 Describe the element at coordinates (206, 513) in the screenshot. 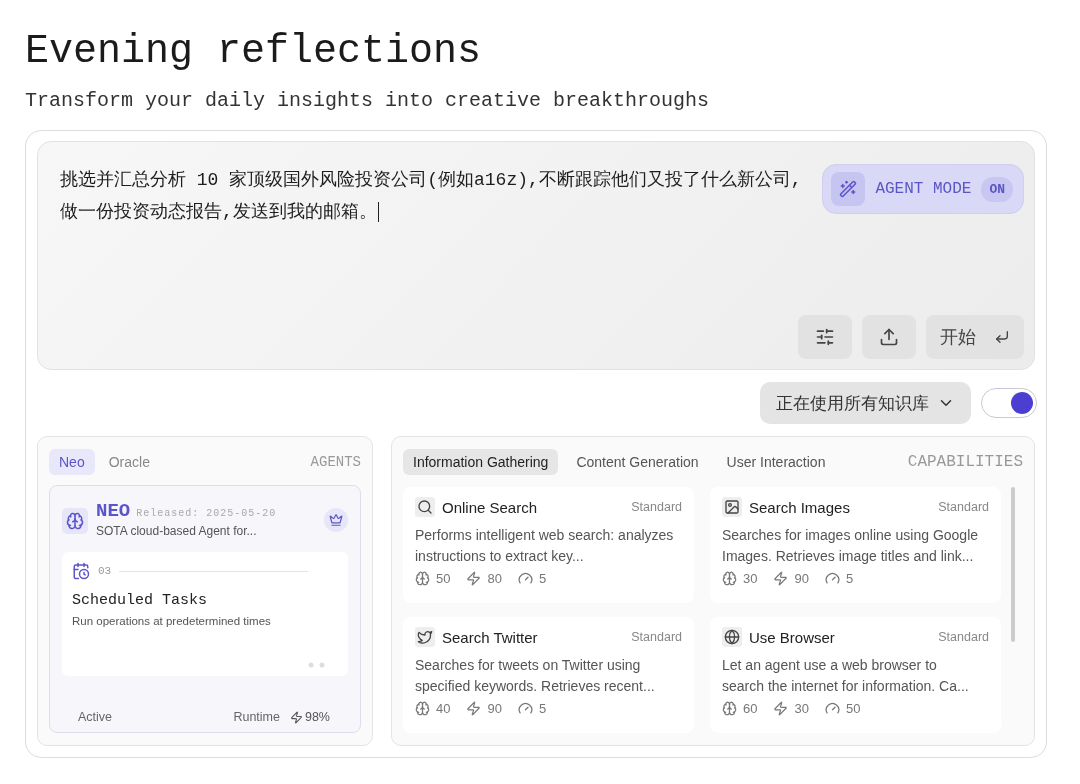

I see `release-date: Released: 2025-05-20` at that location.